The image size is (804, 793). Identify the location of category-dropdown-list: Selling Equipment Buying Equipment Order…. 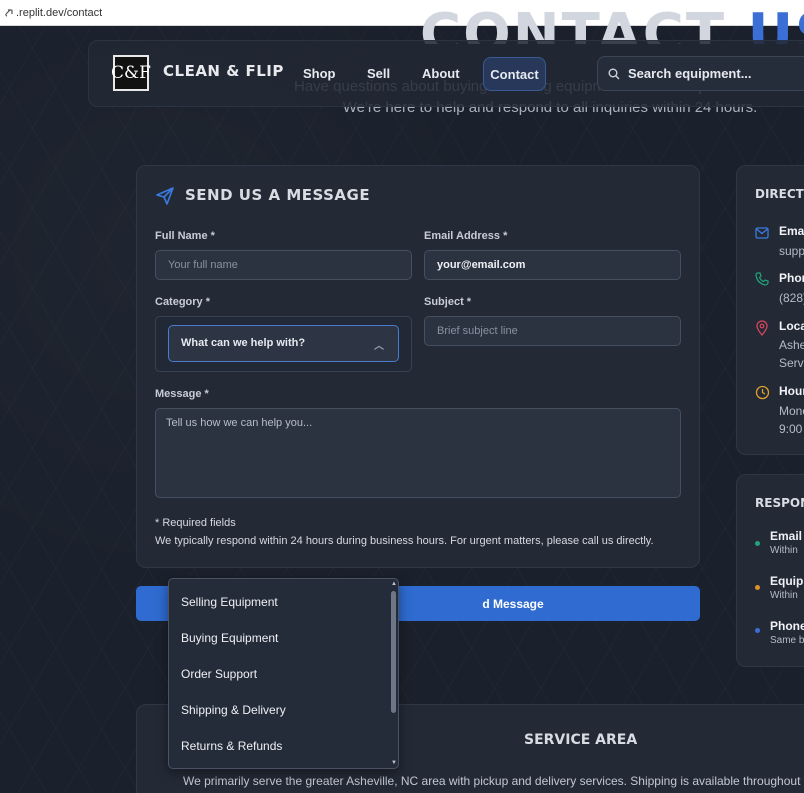
(283, 673).